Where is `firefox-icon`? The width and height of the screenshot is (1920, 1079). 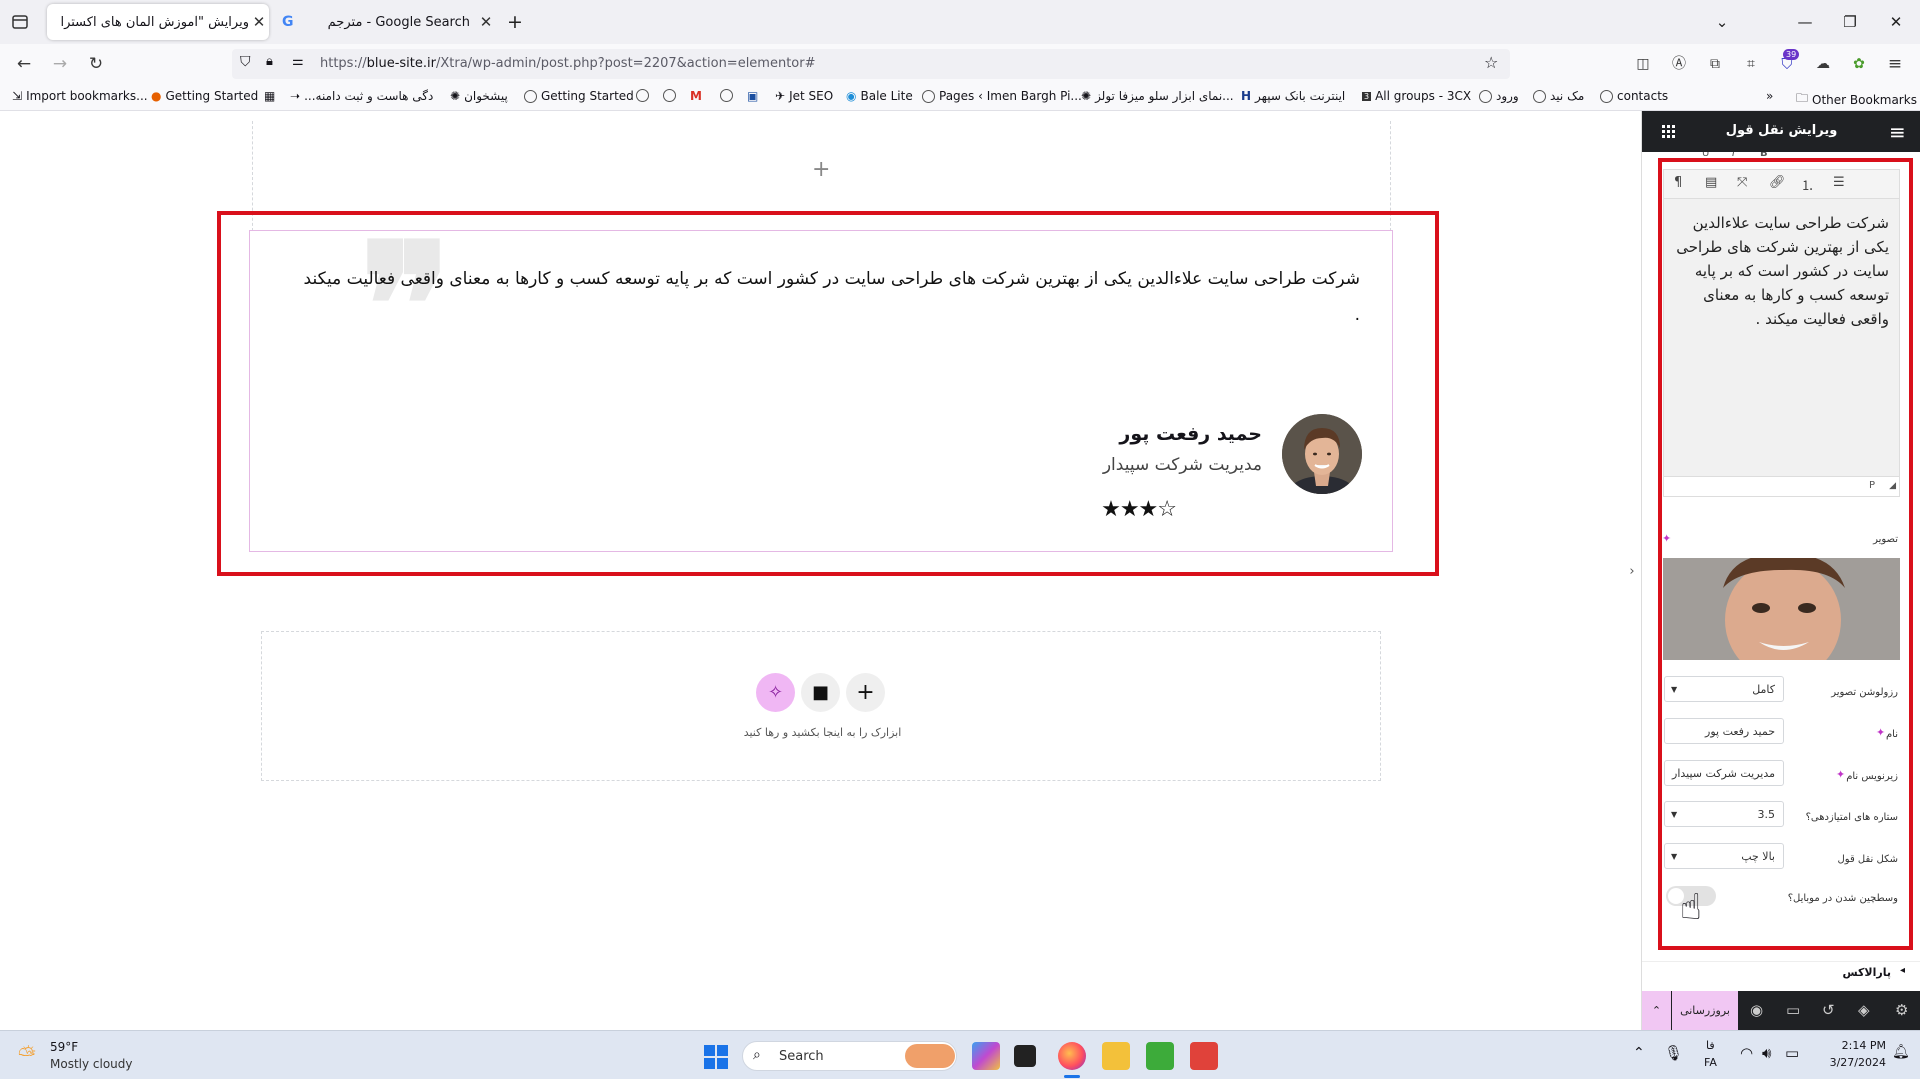
firefox-icon is located at coordinates (1072, 1056).